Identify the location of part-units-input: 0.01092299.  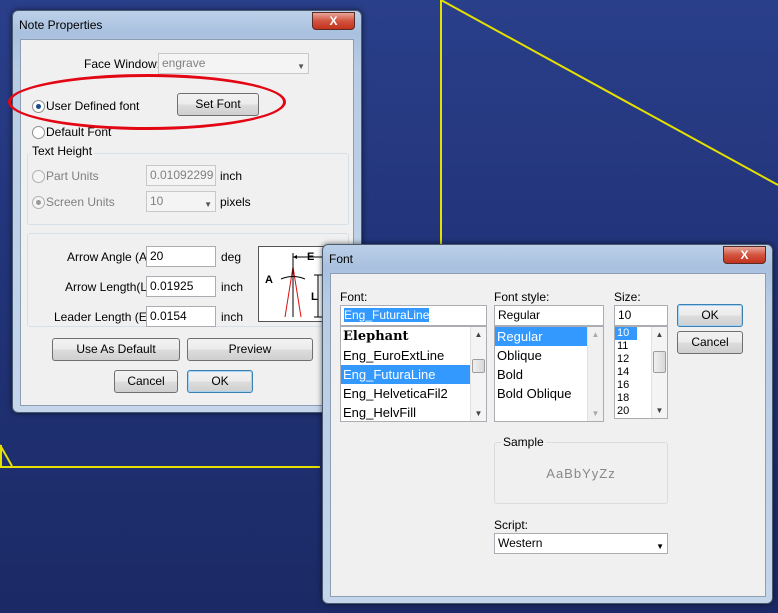
(181, 175).